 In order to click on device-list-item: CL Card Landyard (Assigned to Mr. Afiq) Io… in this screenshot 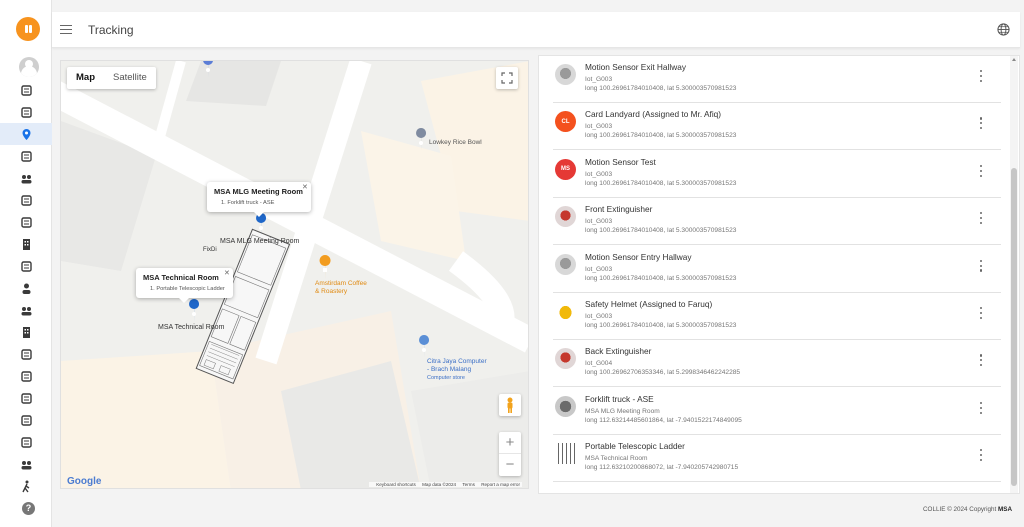, I will do `click(777, 127)`.